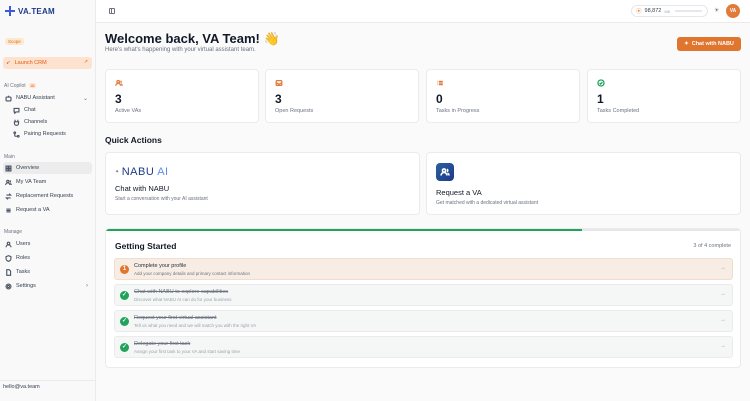  What do you see at coordinates (294, 111) in the screenshot?
I see `stat-label: Open Requests` at bounding box center [294, 111].